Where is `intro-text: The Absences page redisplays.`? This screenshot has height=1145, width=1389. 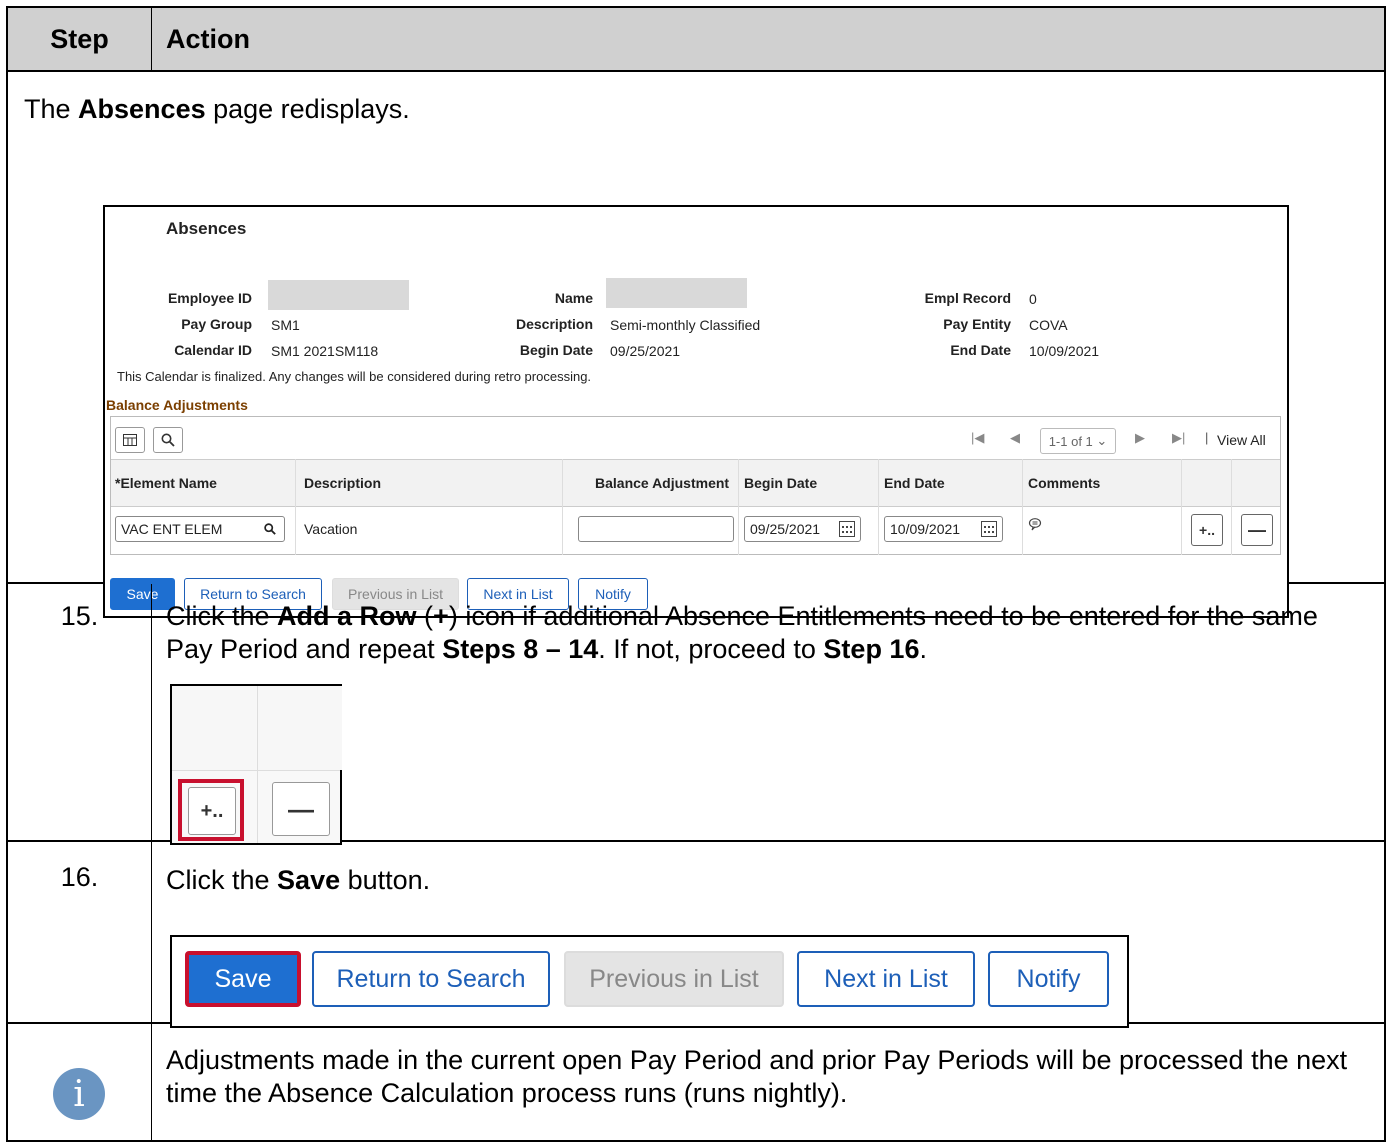
intro-text: The Absences page redisplays. is located at coordinates (217, 109).